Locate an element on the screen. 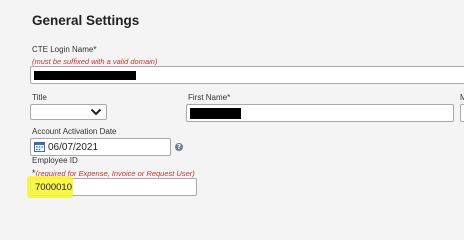 The width and height of the screenshot is (464, 240). title-select is located at coordinates (68, 112).